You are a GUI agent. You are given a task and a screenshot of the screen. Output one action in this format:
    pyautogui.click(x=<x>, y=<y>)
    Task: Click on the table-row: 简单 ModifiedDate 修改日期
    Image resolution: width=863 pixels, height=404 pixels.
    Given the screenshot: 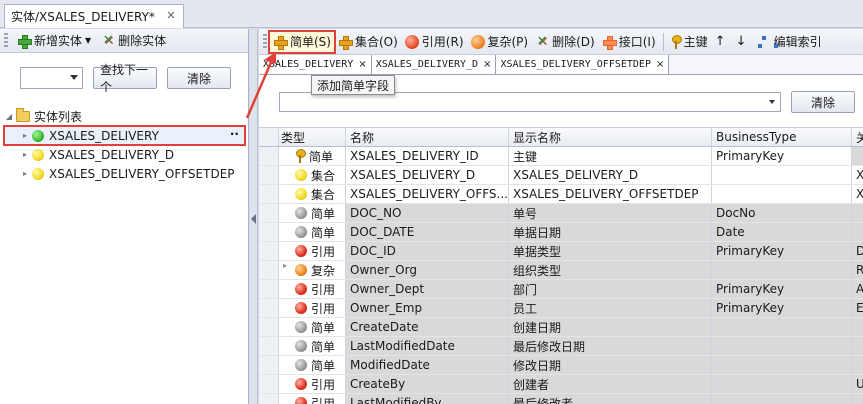 What is the action you would take?
    pyautogui.click(x=561, y=365)
    